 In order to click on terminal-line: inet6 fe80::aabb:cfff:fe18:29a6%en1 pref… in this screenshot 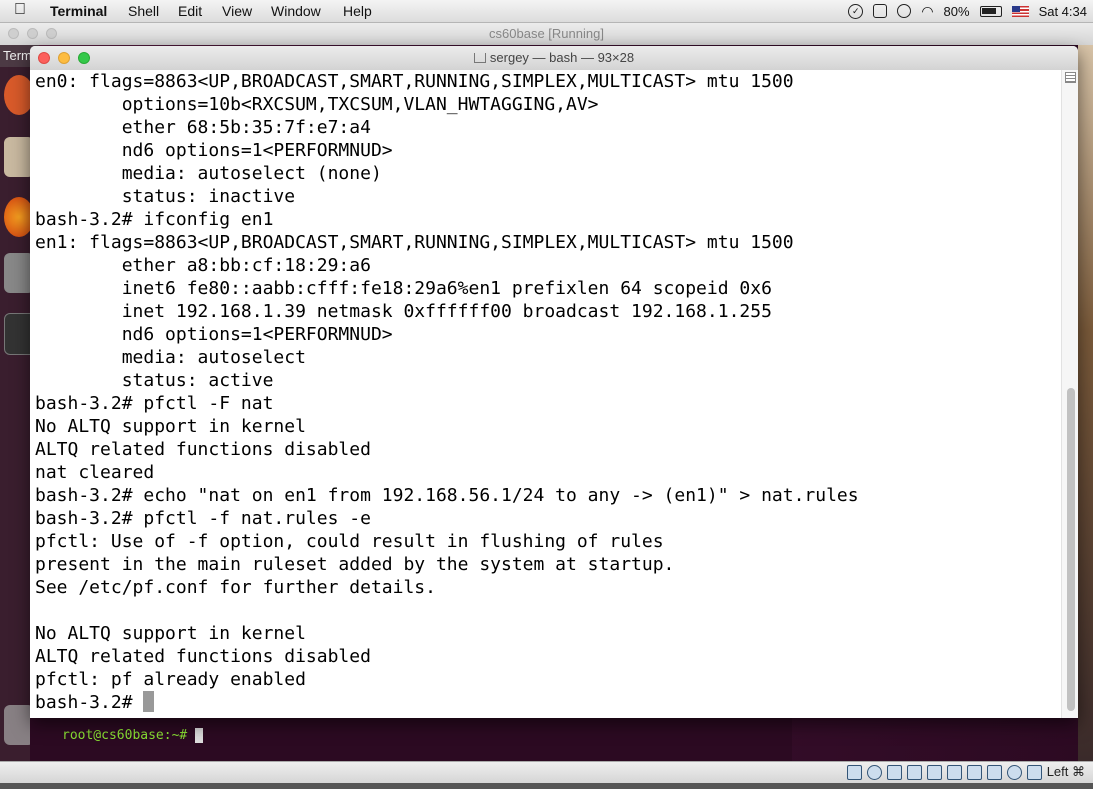, I will do `click(545, 288)`.